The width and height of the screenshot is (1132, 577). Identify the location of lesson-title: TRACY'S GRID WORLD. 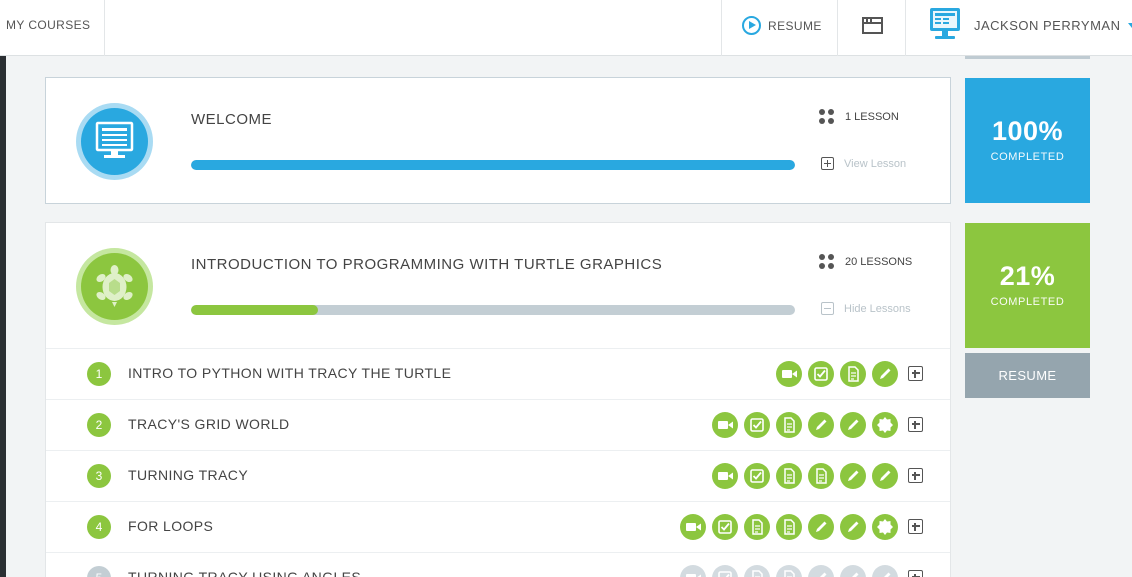
(209, 424).